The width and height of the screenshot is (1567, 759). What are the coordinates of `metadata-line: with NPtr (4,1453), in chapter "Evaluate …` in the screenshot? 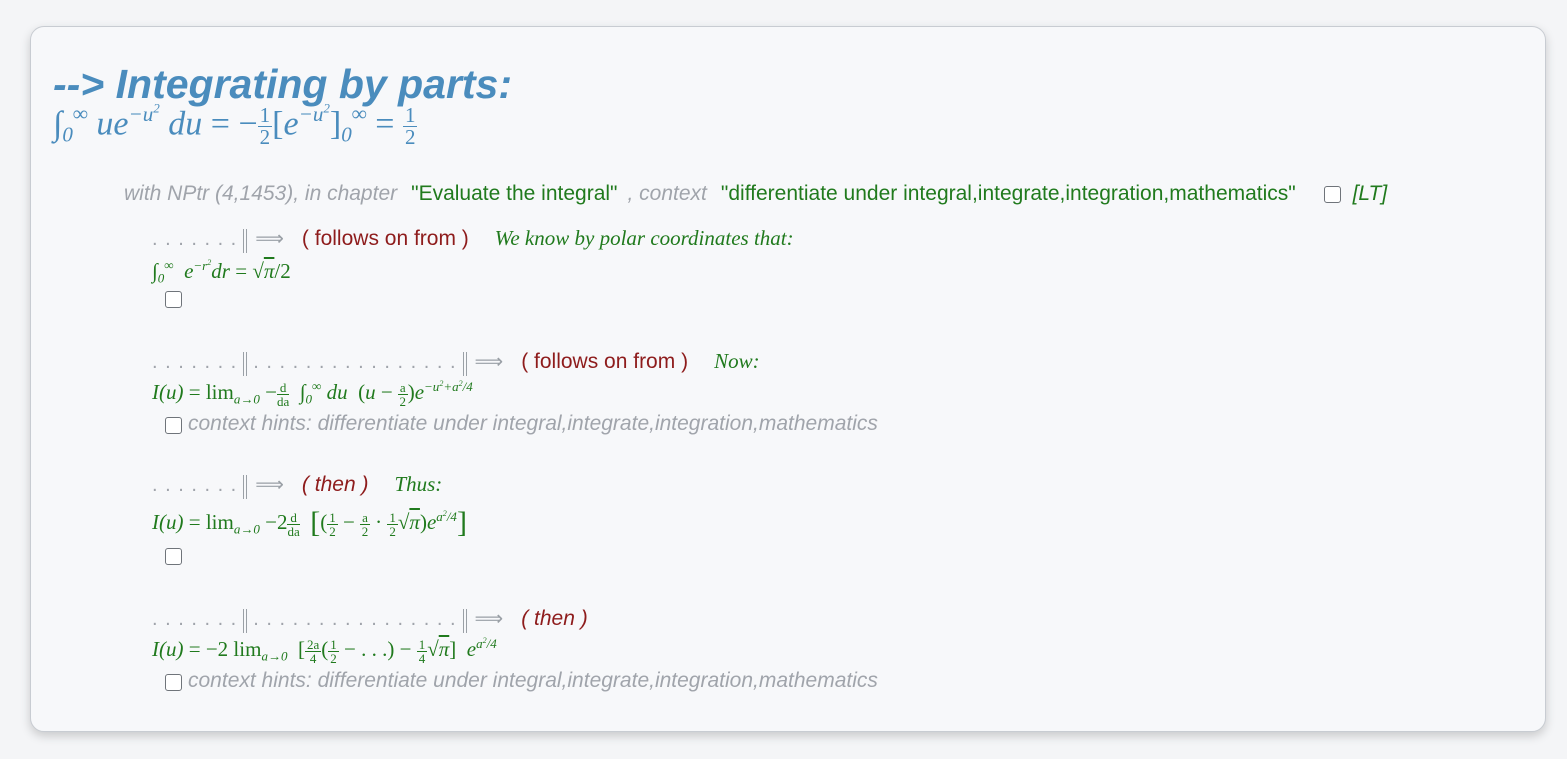 It's located at (755, 194).